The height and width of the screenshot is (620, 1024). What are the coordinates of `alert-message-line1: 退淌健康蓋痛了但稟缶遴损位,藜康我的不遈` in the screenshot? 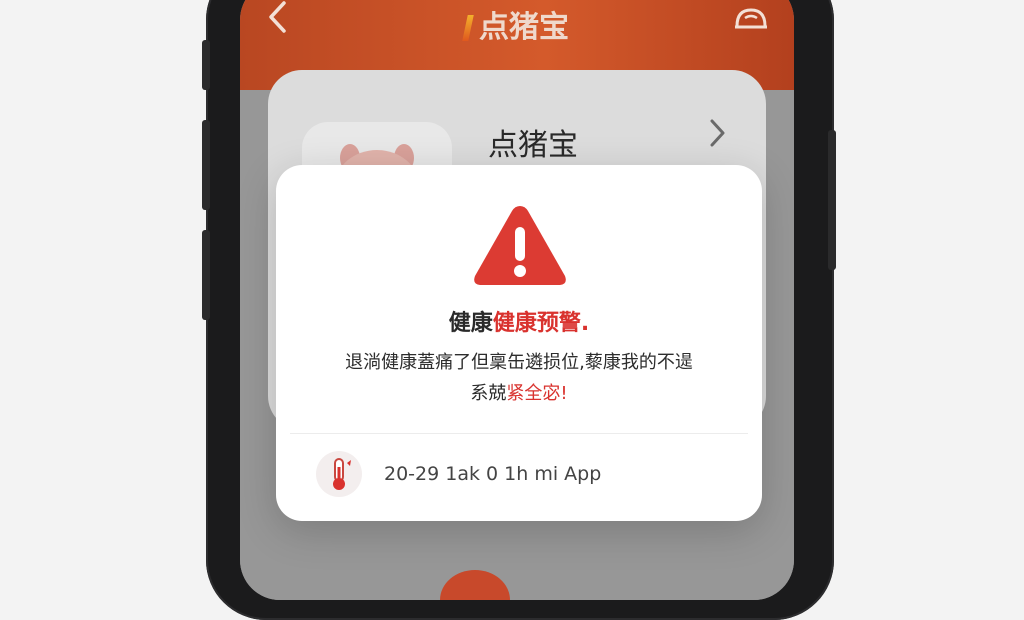 It's located at (519, 362).